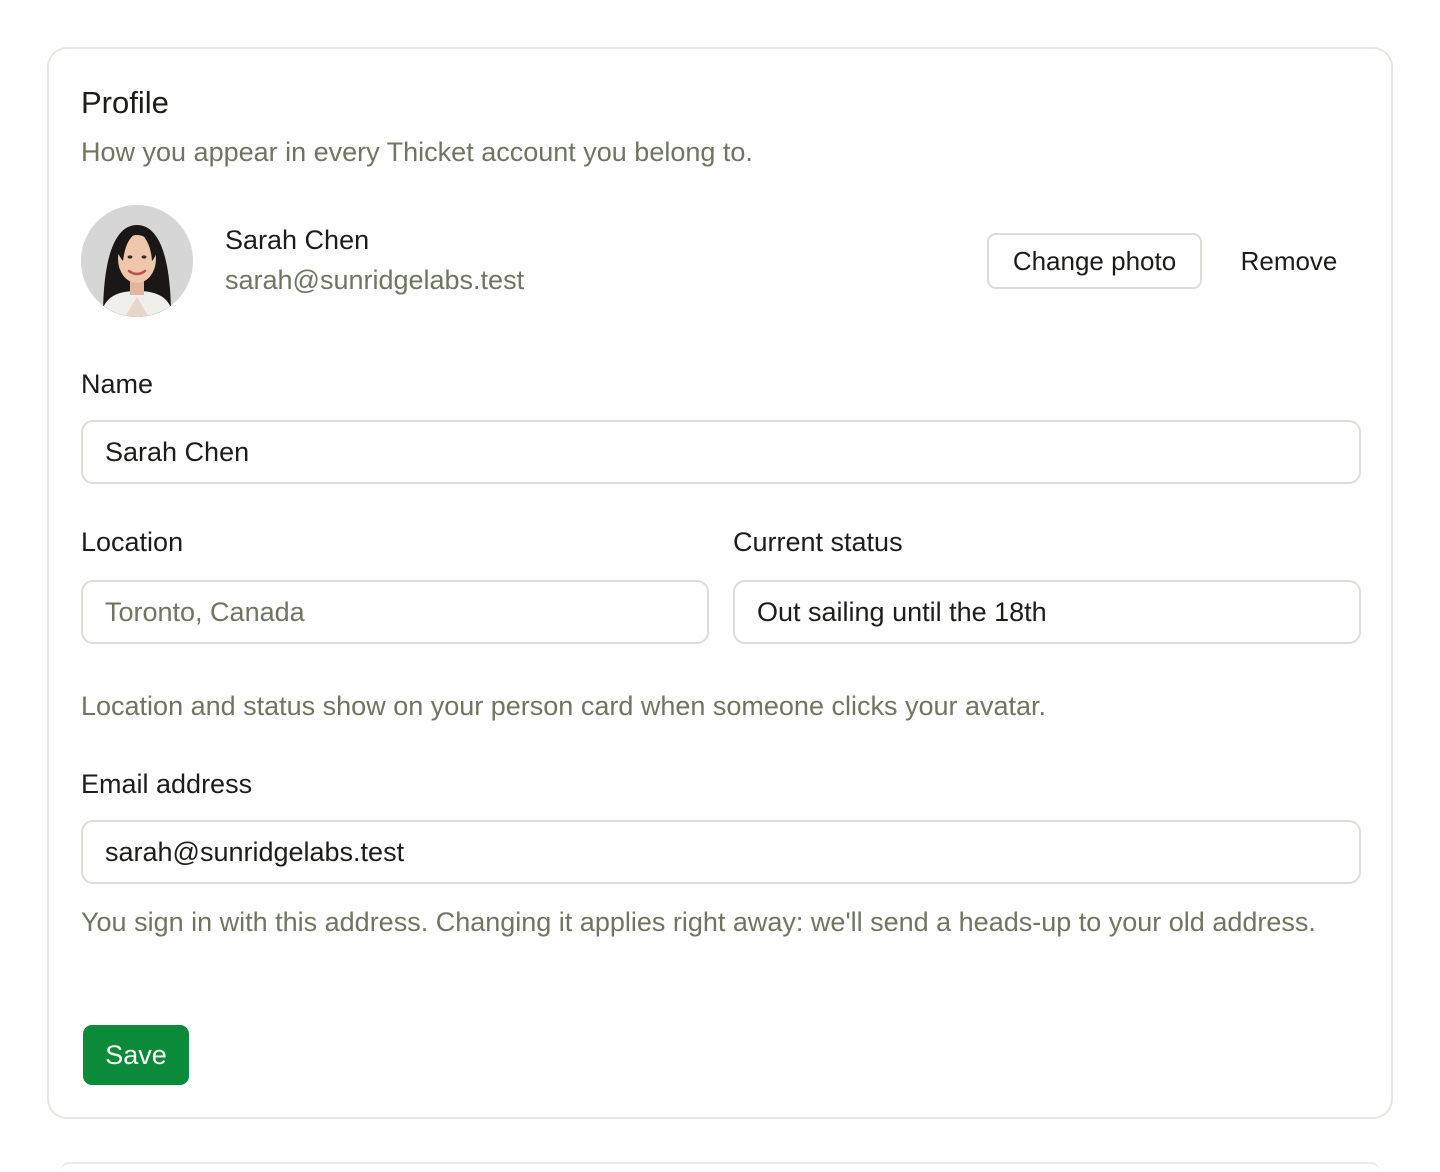  Describe the element at coordinates (125, 102) in the screenshot. I see `page-title: Profile` at that location.